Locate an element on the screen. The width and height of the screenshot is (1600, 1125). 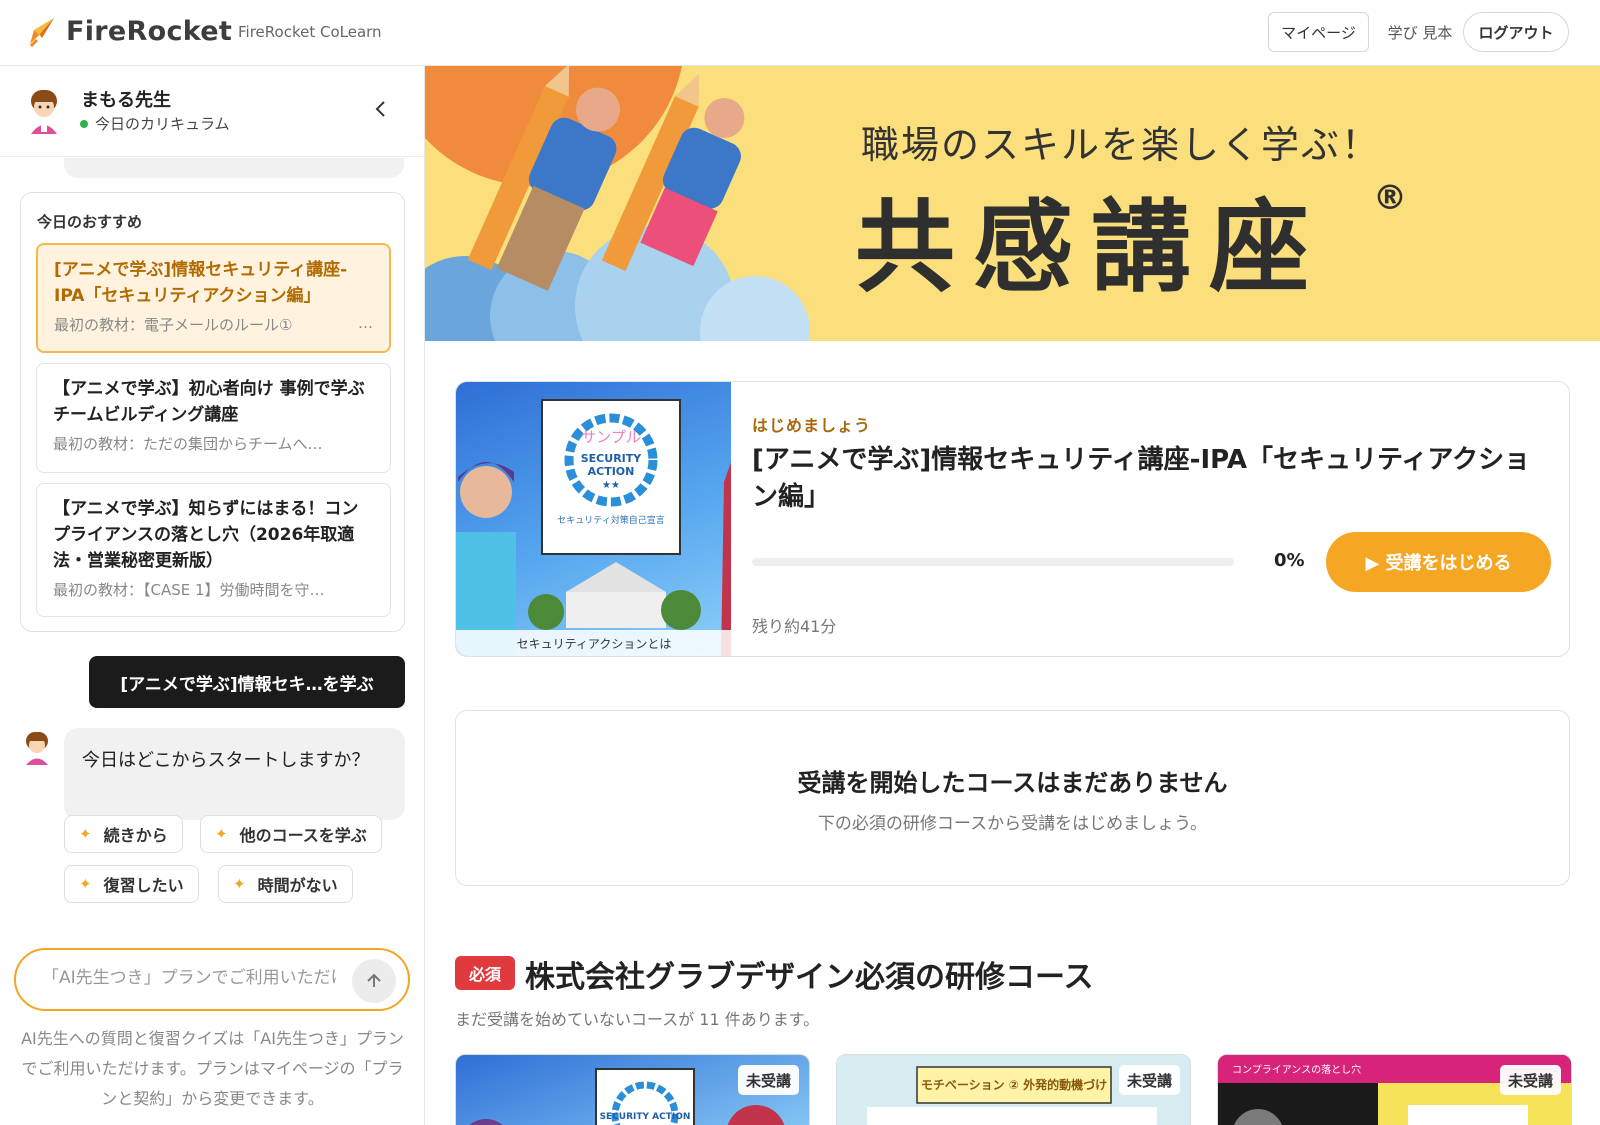
chip-label: 続きから is located at coordinates (135, 835).